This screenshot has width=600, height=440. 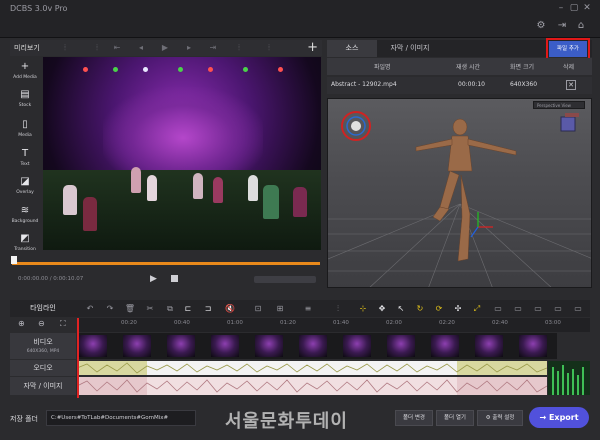 I want to click on tool-media: ▯ Media, so click(x=25, y=132).